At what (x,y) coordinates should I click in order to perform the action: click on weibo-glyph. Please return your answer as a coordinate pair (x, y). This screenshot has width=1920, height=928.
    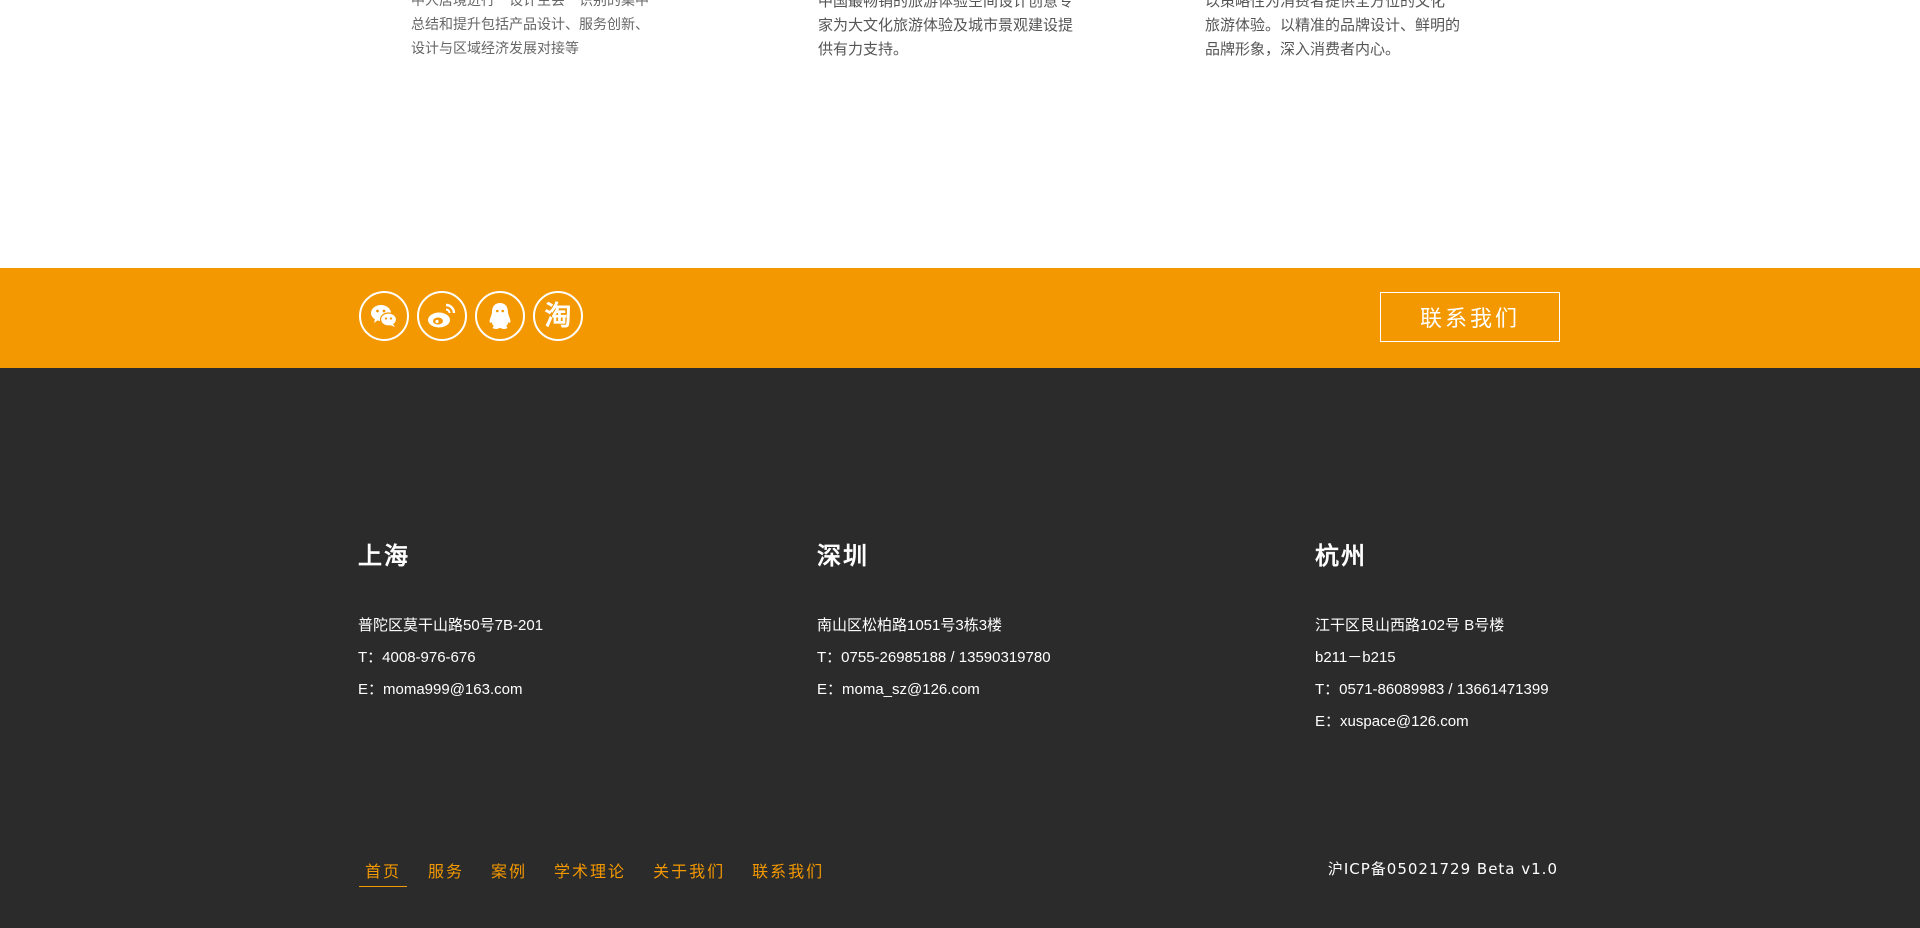
    Looking at the image, I should click on (442, 315).